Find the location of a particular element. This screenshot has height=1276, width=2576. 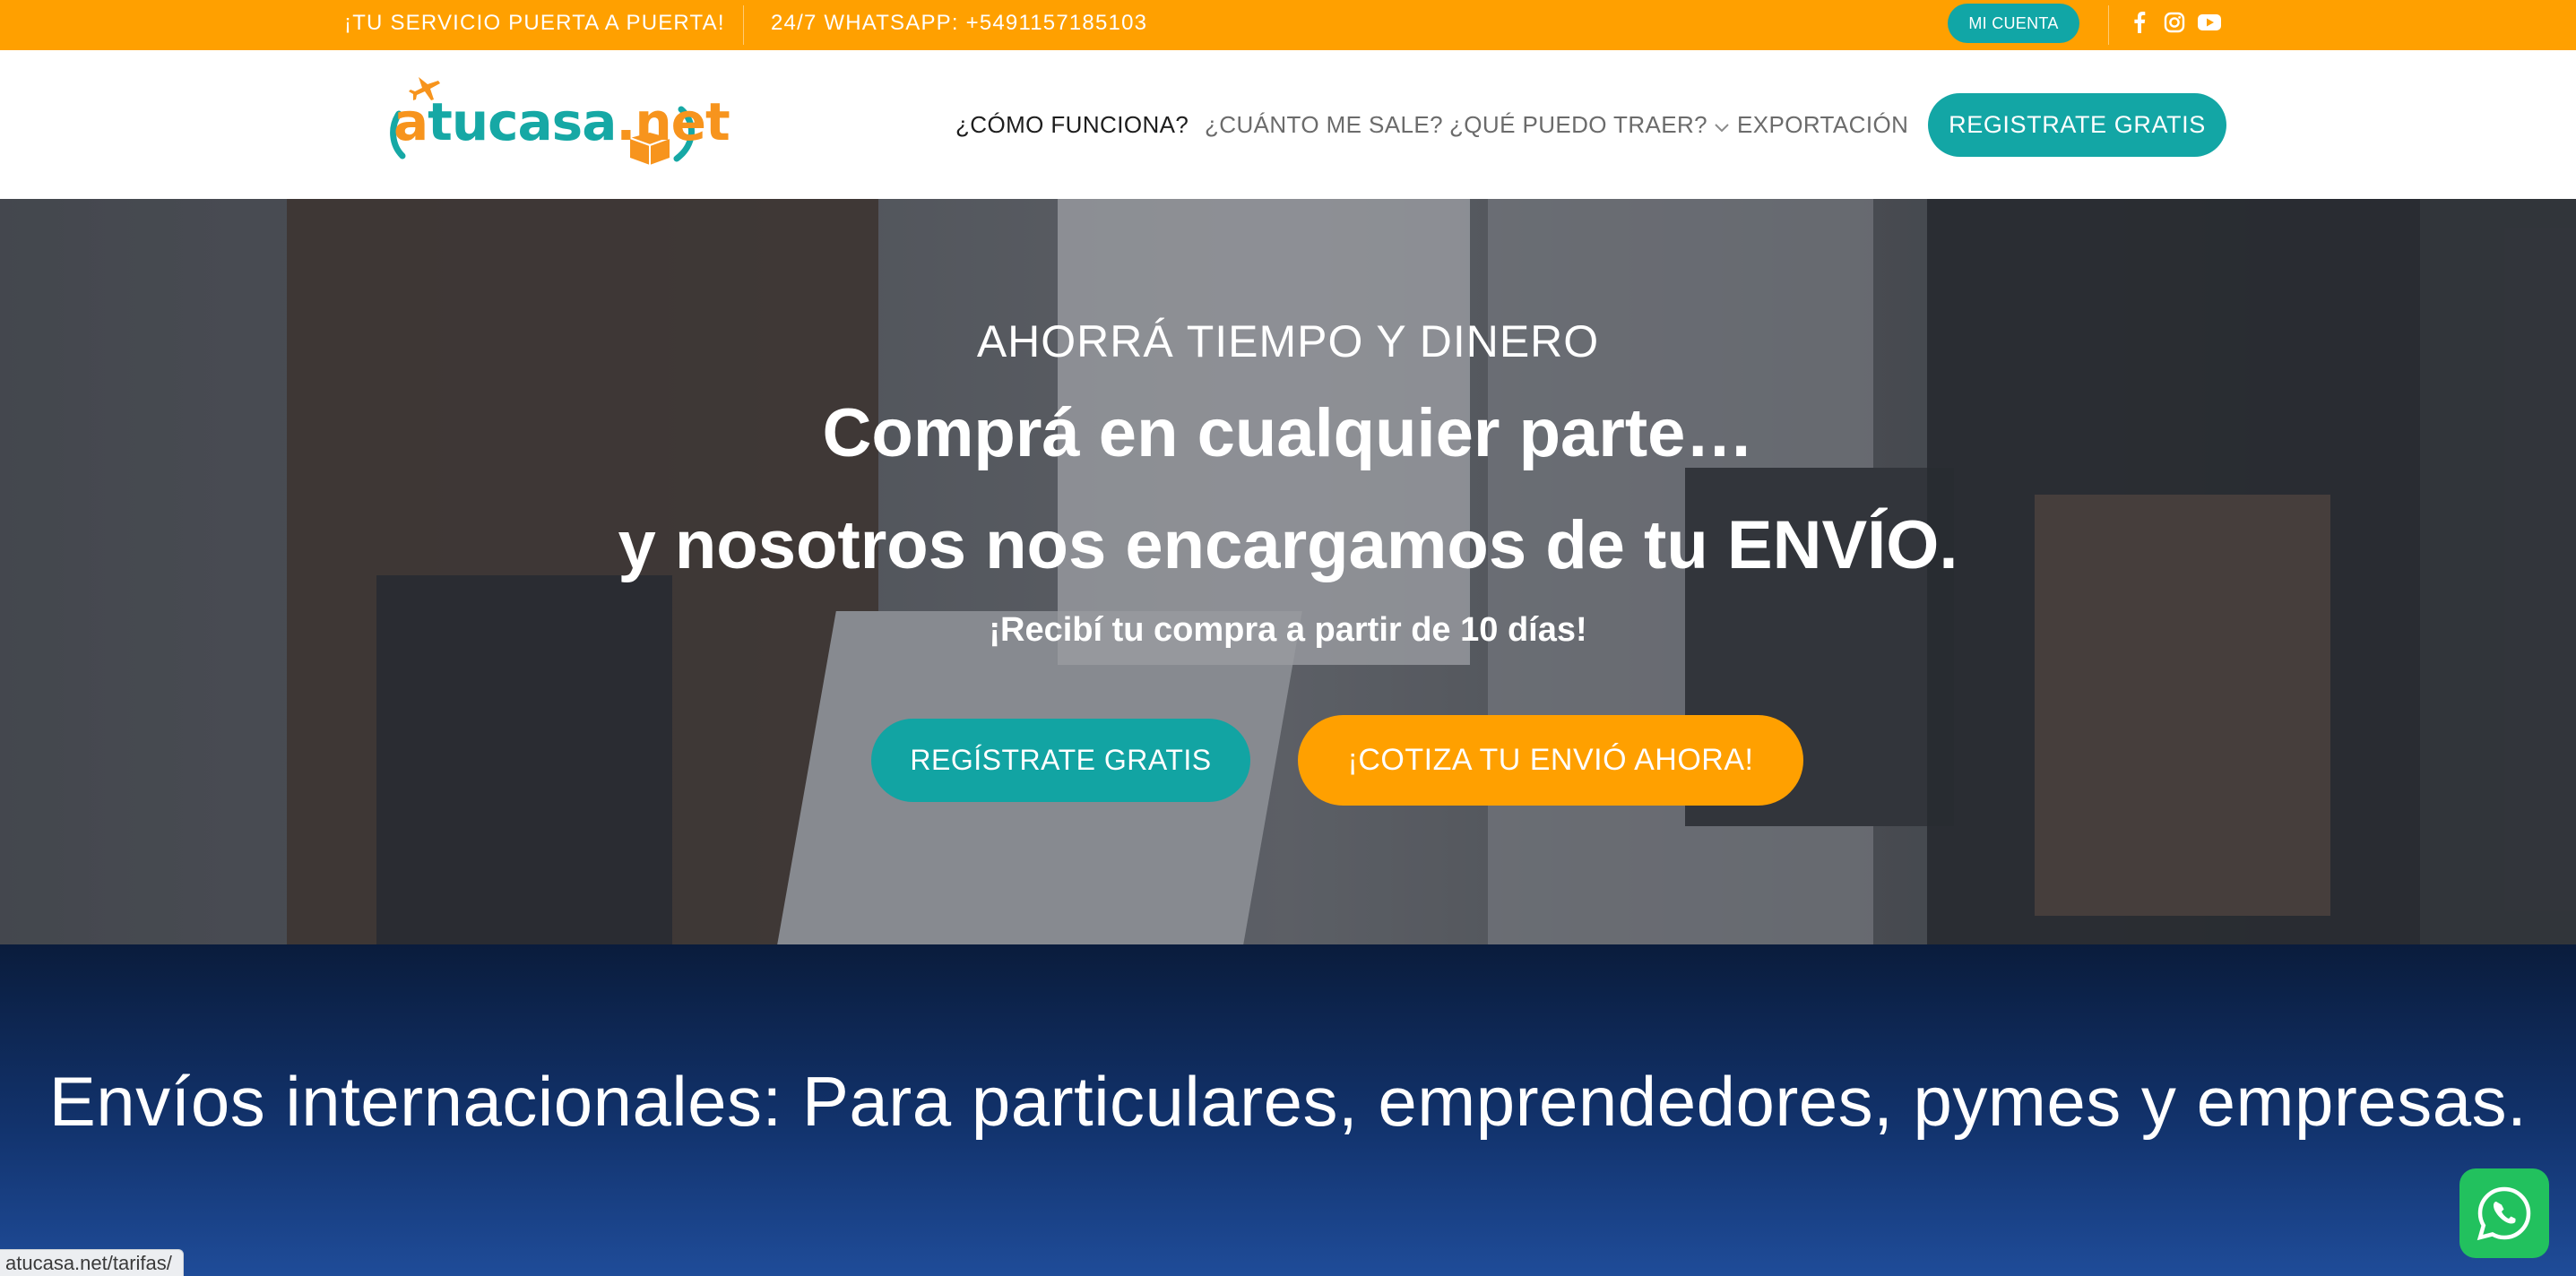

instagram-icon is located at coordinates (2174, 23).